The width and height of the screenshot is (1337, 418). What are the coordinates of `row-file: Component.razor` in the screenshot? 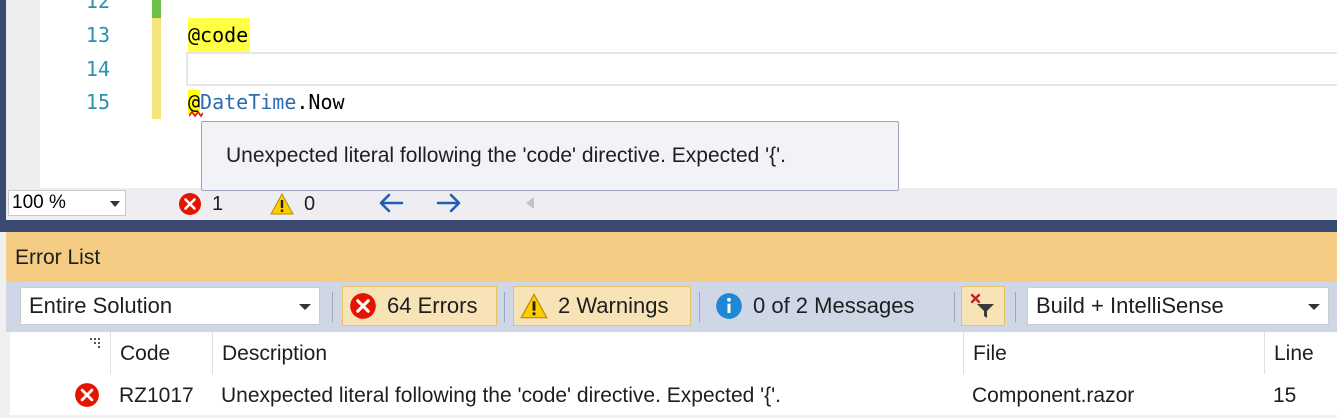 It's located at (1053, 395).